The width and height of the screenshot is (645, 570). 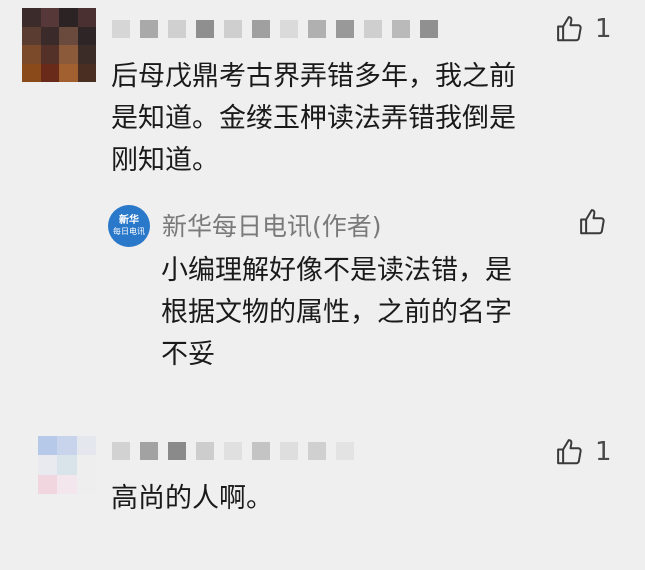 I want to click on reply-like-button, so click(x=593, y=222).